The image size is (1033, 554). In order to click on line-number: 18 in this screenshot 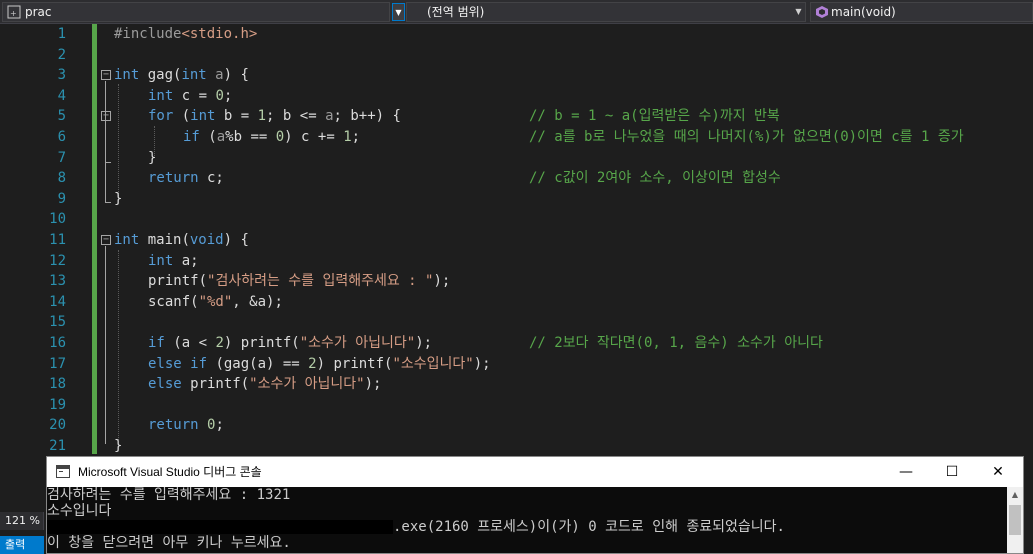, I will do `click(57, 384)`.